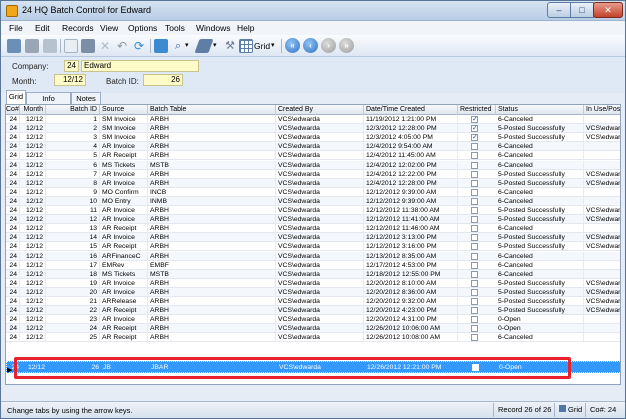 The height and width of the screenshot is (419, 626). What do you see at coordinates (212, 110) in the screenshot?
I see `column-header-batch-table: Batch Table` at bounding box center [212, 110].